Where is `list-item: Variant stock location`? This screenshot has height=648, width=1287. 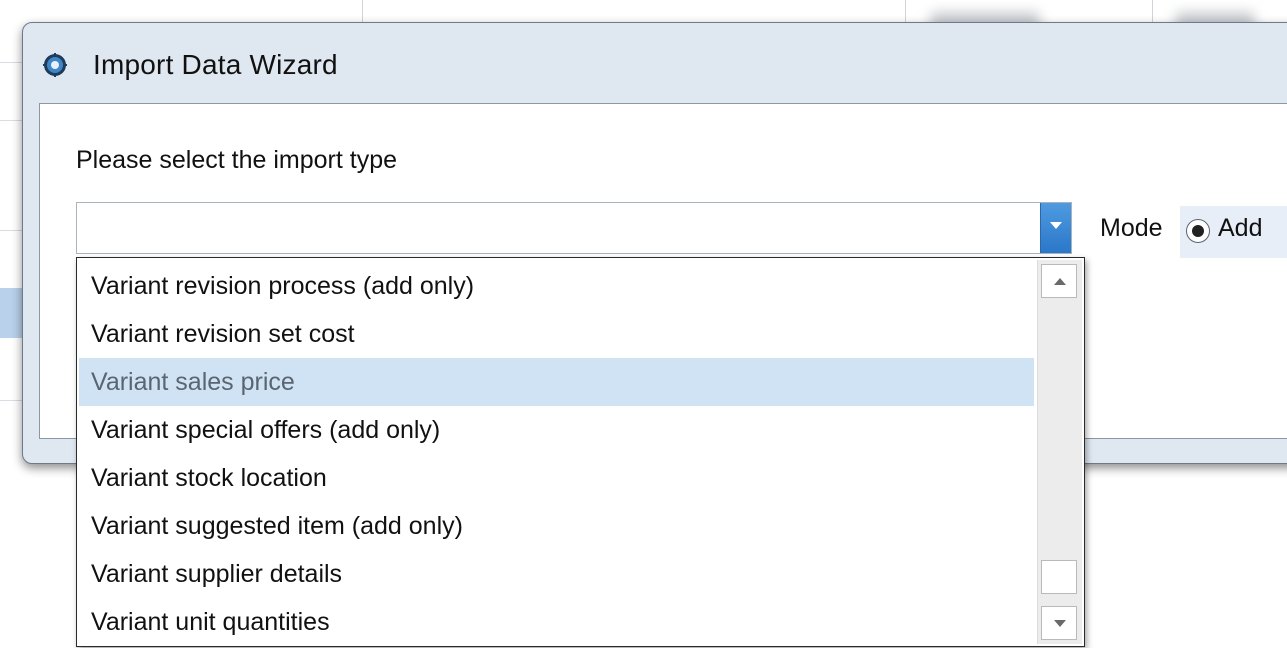
list-item: Variant stock location is located at coordinates (556, 478).